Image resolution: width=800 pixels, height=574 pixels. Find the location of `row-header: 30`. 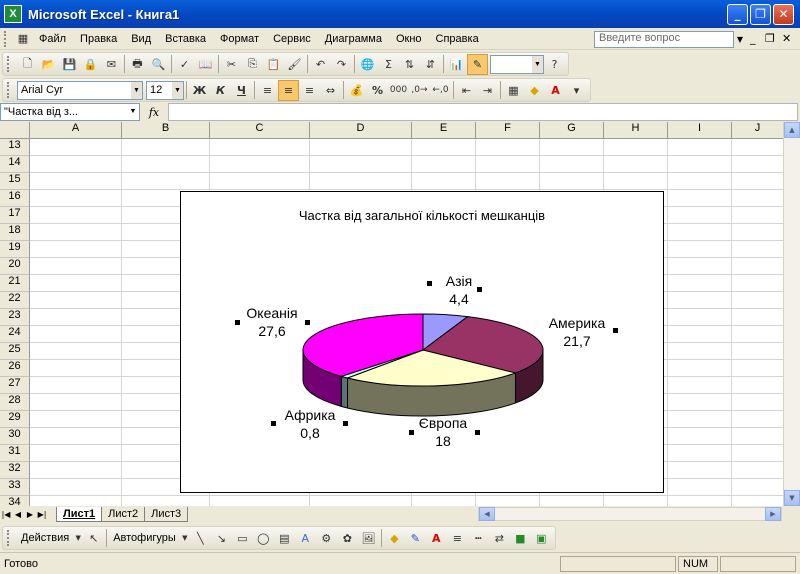

row-header: 30 is located at coordinates (15, 436).